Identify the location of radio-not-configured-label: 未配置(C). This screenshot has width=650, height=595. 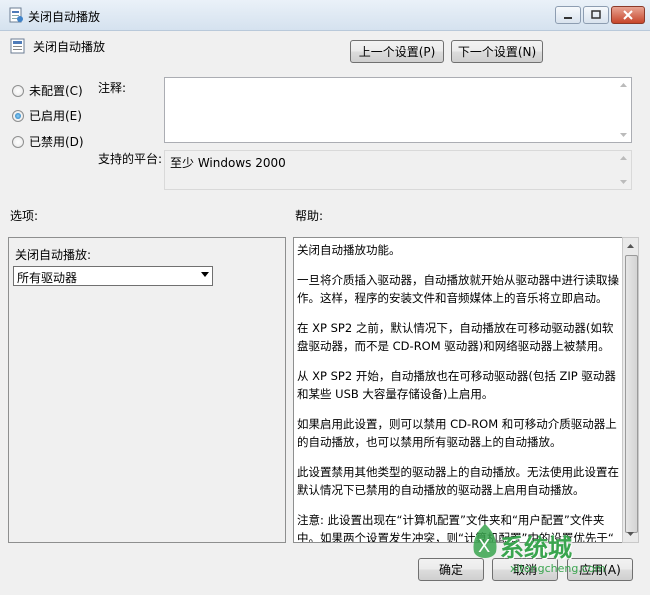
(56, 91).